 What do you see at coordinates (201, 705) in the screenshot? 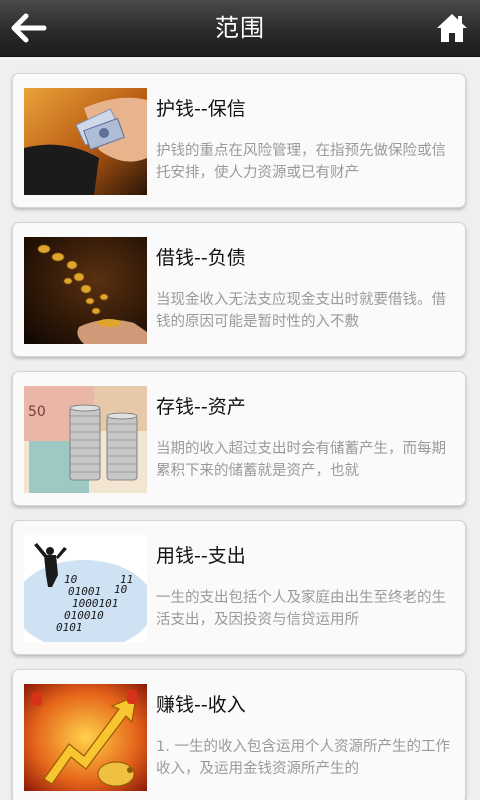
I see `item-title: 赚钱--收入` at bounding box center [201, 705].